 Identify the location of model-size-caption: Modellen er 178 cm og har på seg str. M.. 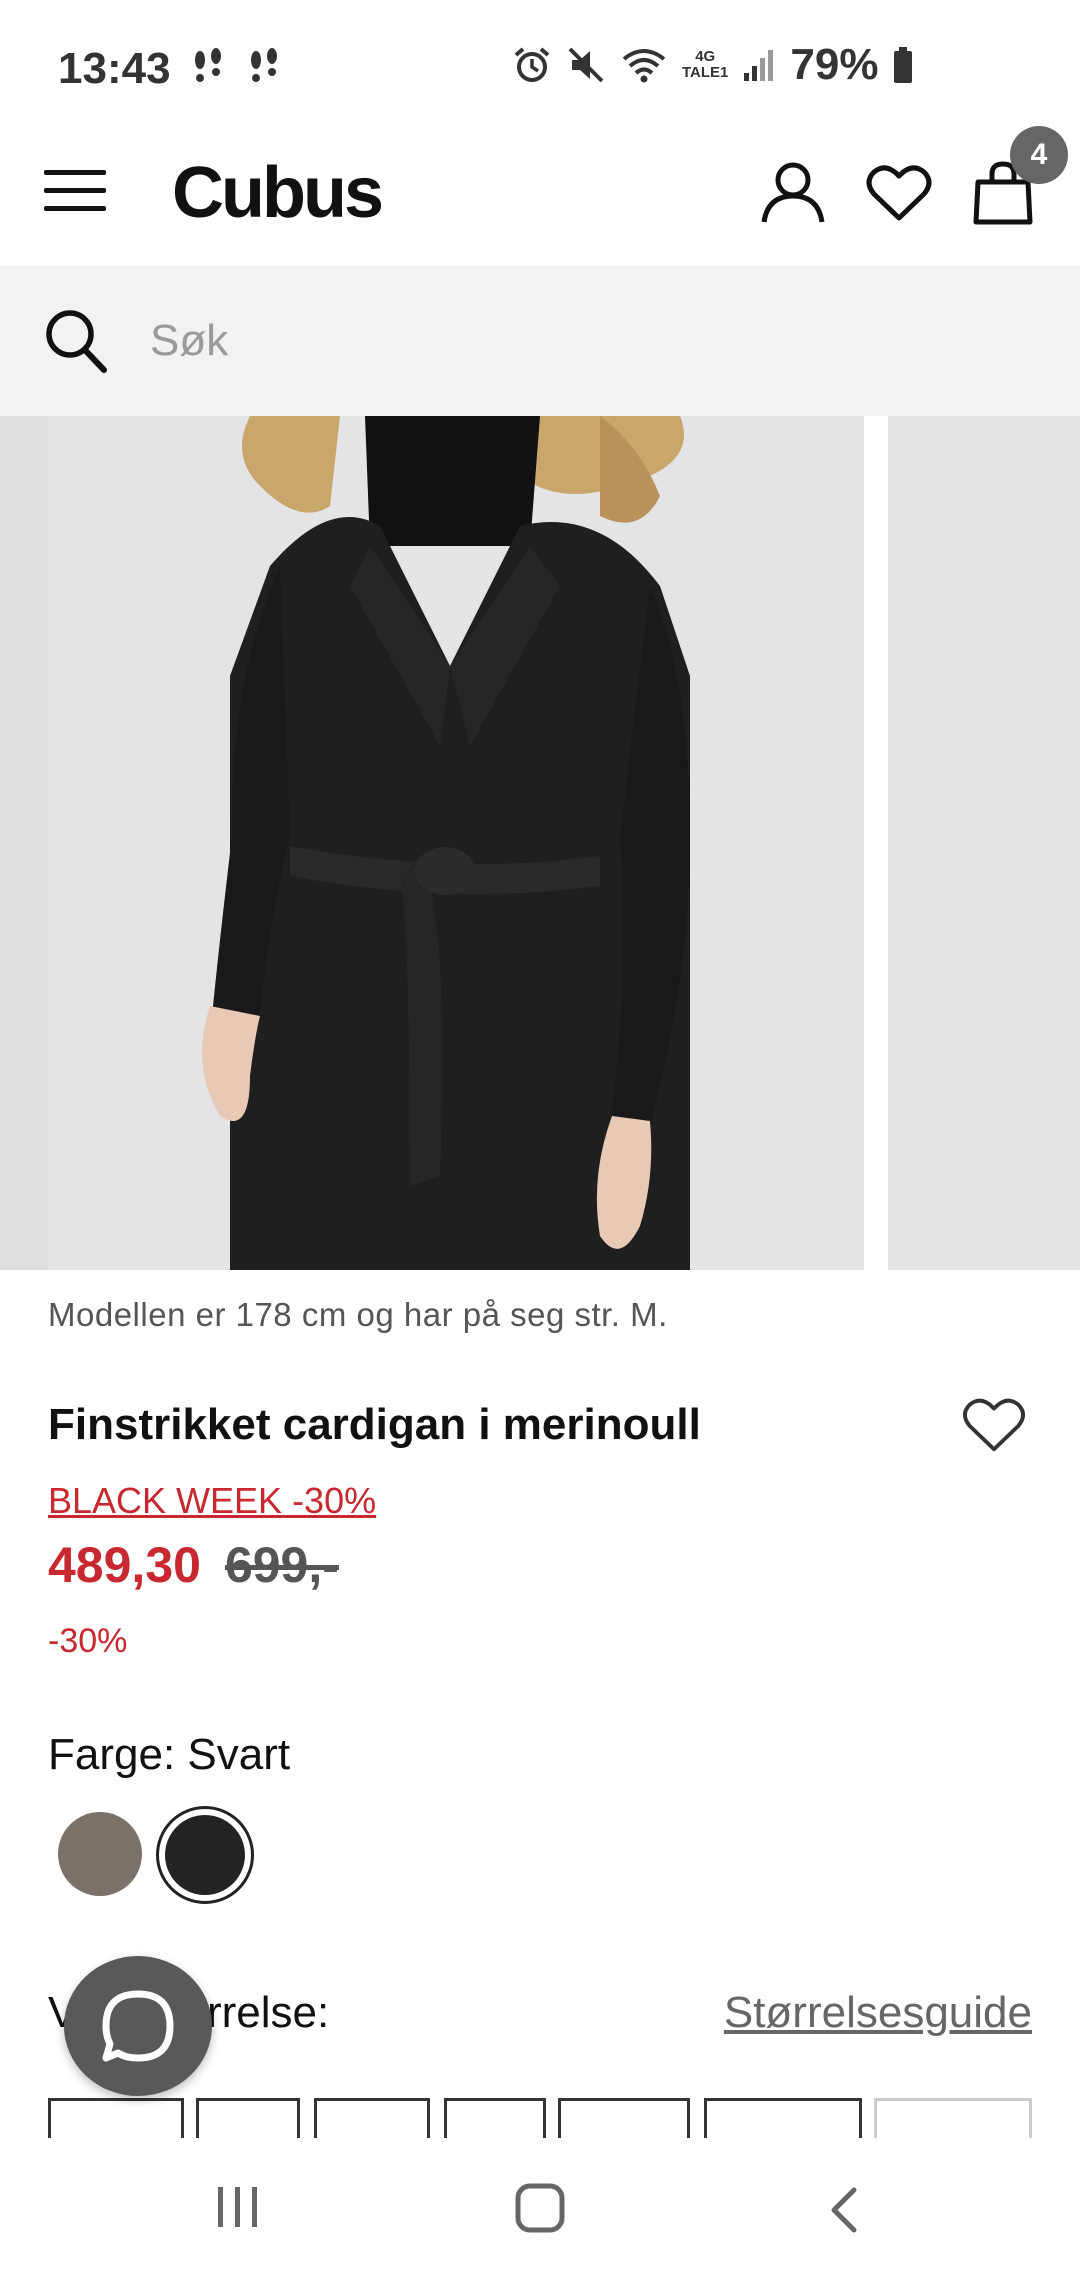
(358, 1314).